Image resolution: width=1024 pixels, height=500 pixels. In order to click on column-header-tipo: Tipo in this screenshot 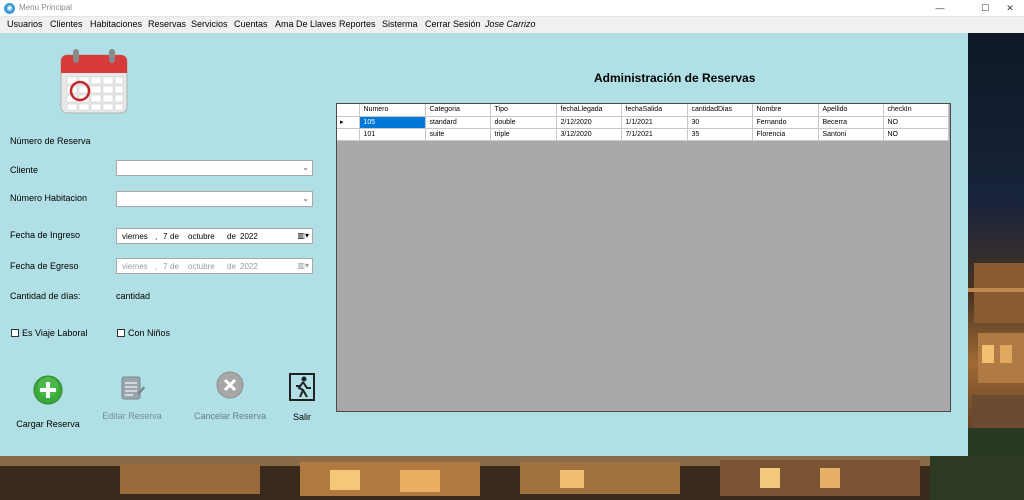, I will do `click(523, 110)`.